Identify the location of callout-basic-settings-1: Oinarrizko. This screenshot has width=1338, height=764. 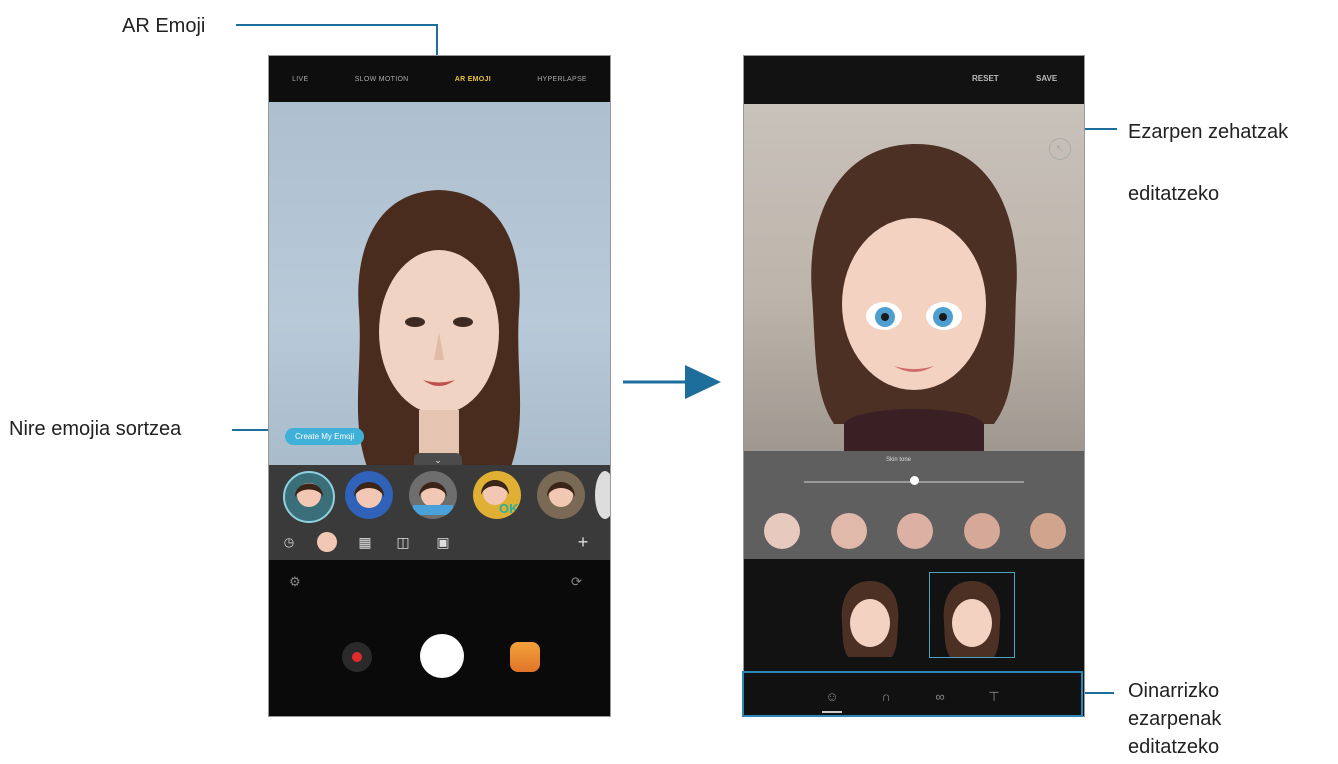
(1174, 691).